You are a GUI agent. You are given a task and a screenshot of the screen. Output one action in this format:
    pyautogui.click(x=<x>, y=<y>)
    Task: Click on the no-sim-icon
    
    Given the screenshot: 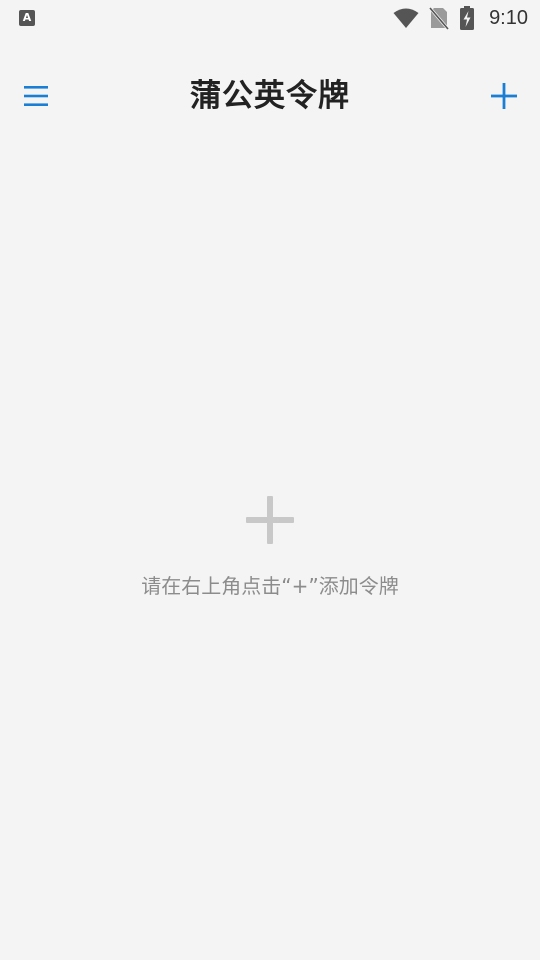 What is the action you would take?
    pyautogui.click(x=439, y=18)
    